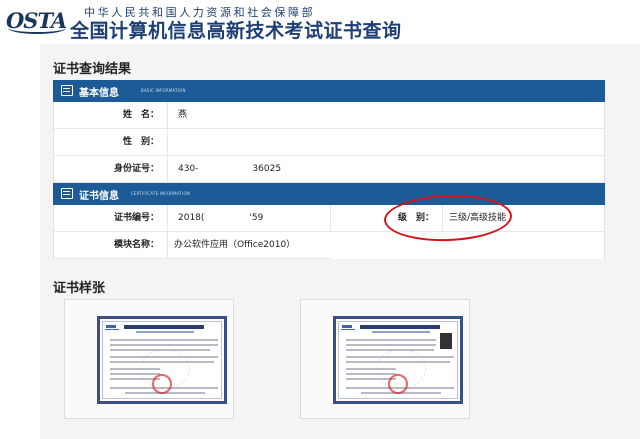 The image size is (640, 439). I want to click on name-label: 姓 名：, so click(140, 115).